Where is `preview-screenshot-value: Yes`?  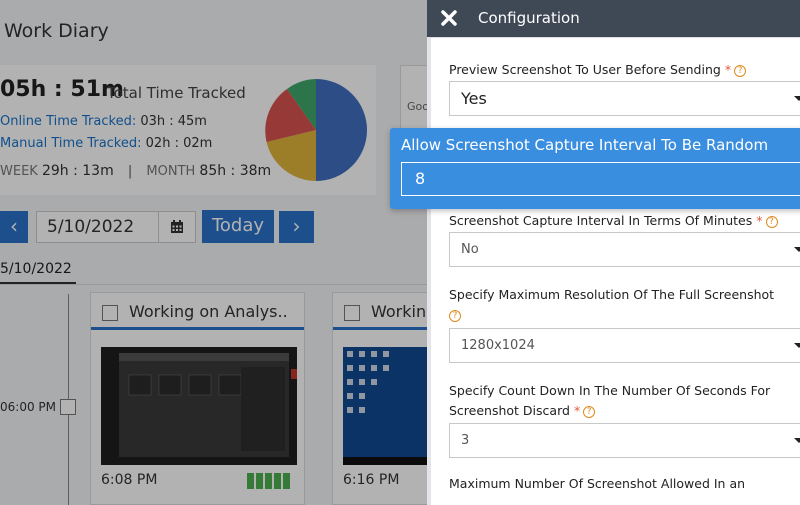
preview-screenshot-value: Yes is located at coordinates (474, 98).